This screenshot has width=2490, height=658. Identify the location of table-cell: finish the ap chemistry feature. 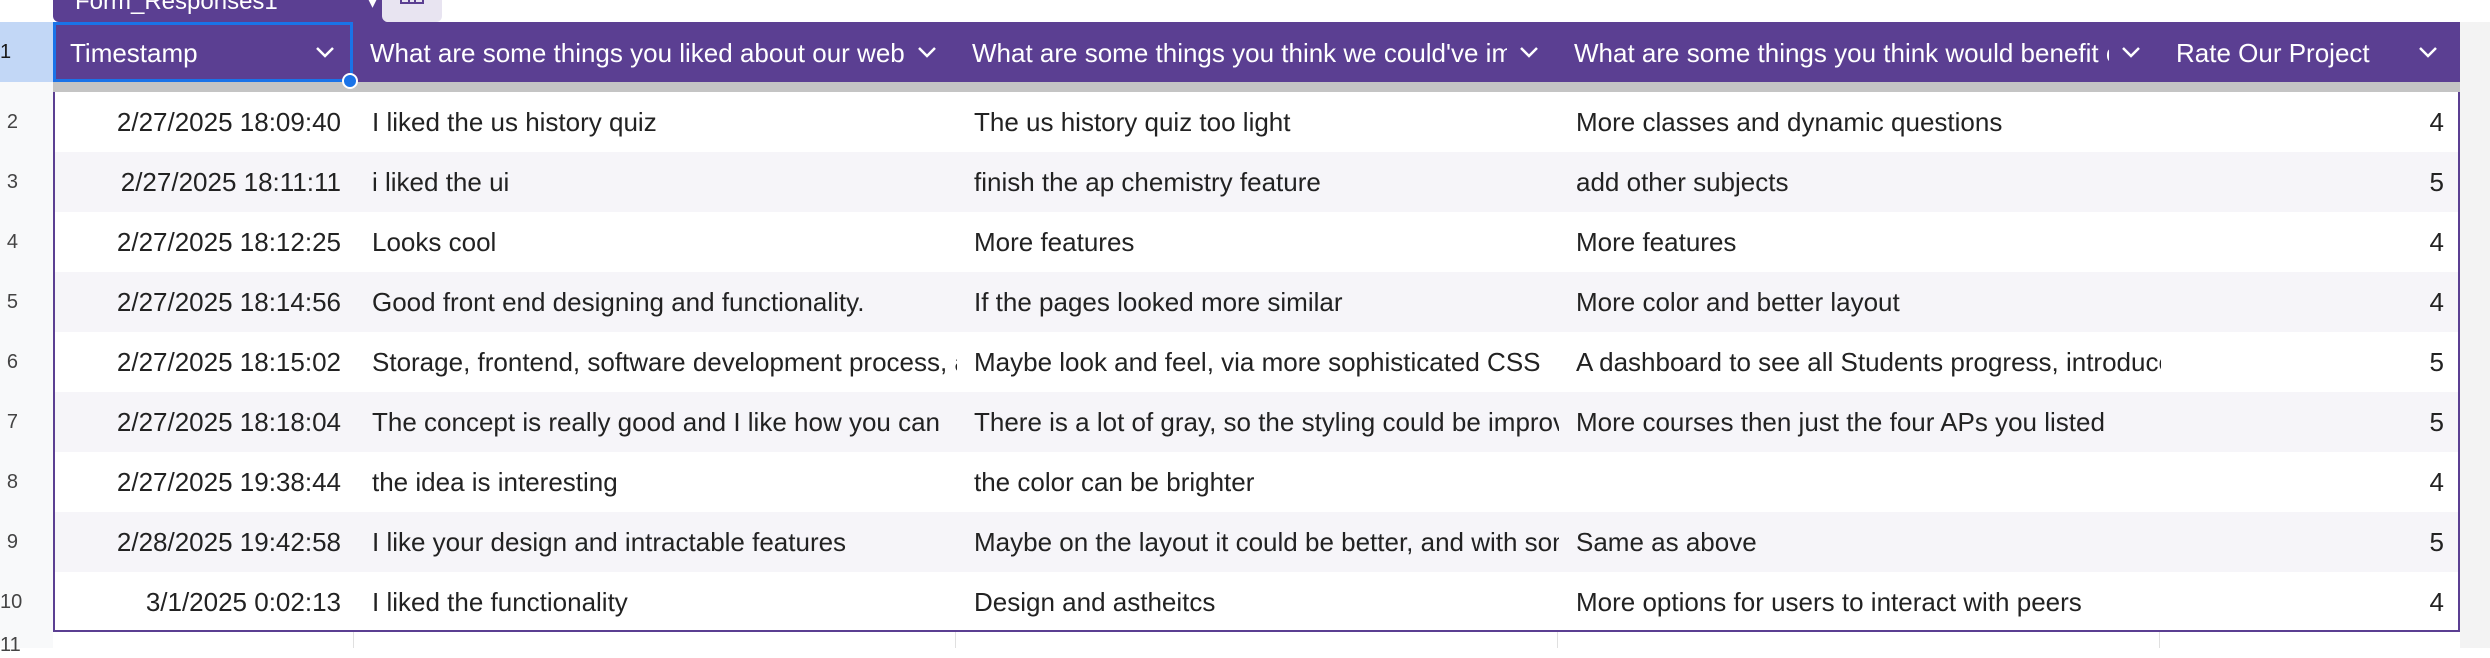
(1258, 182).